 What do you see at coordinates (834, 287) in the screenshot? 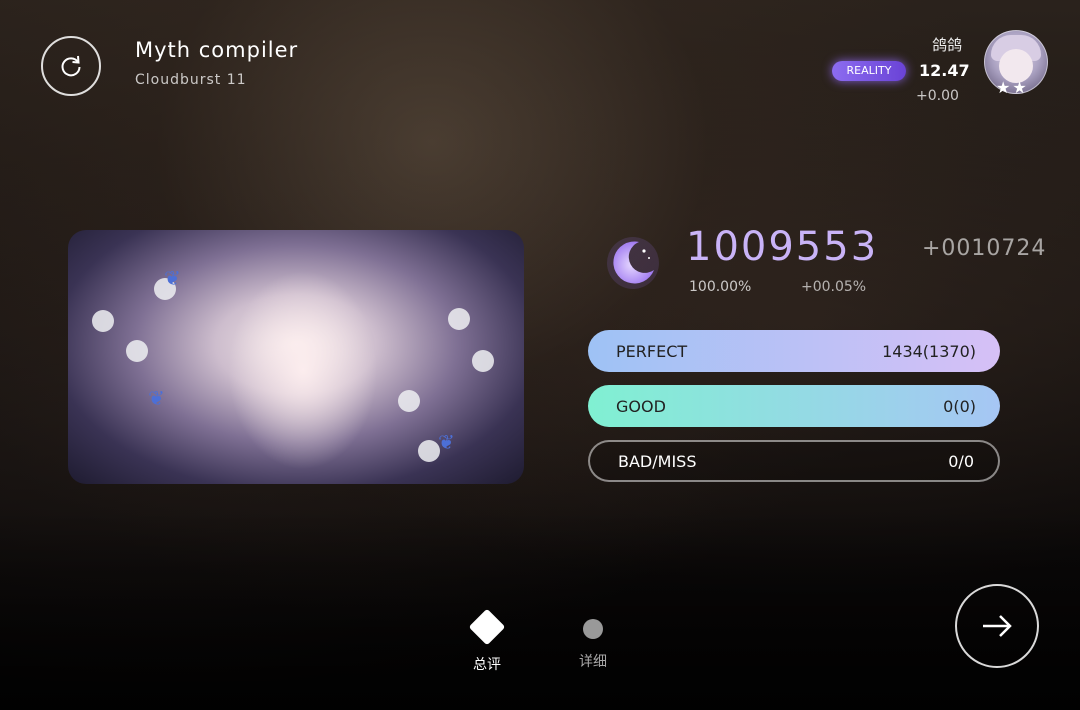
I see `accuracy-delta: +00.05%` at bounding box center [834, 287].